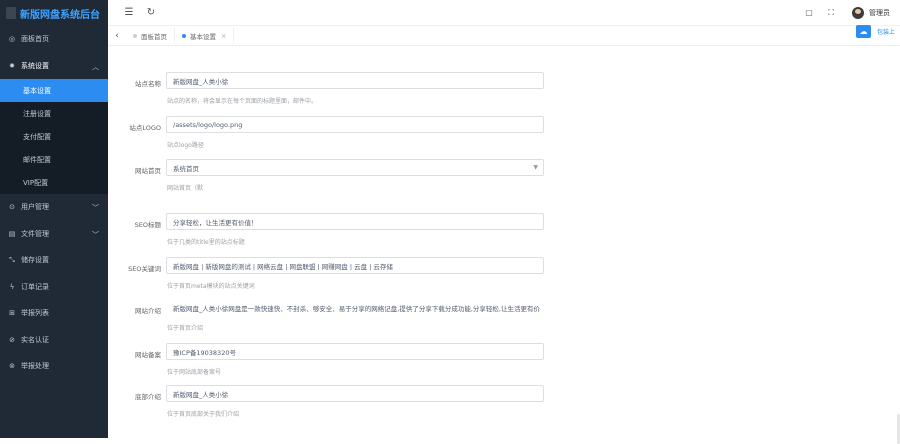 The height and width of the screenshot is (444, 900). Describe the element at coordinates (863, 31) in the screenshot. I see `cloud-icon: ☁` at that location.